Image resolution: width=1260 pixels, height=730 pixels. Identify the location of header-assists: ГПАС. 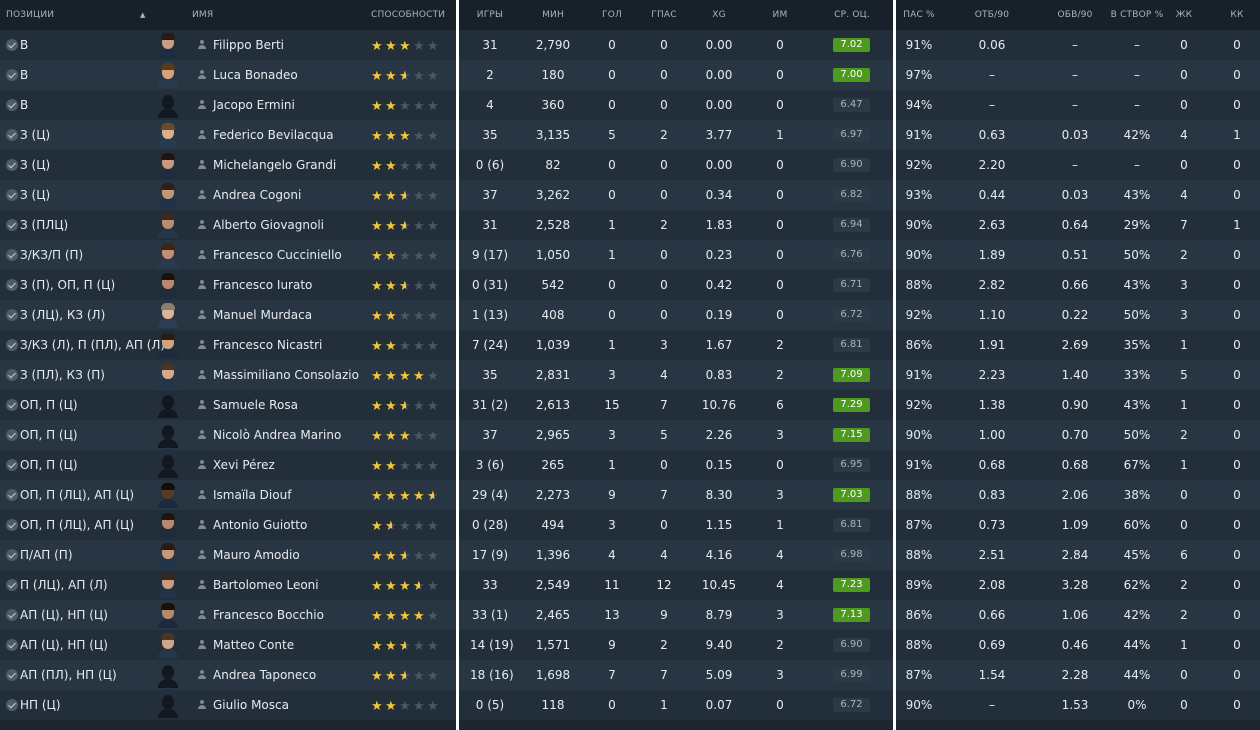
(664, 15).